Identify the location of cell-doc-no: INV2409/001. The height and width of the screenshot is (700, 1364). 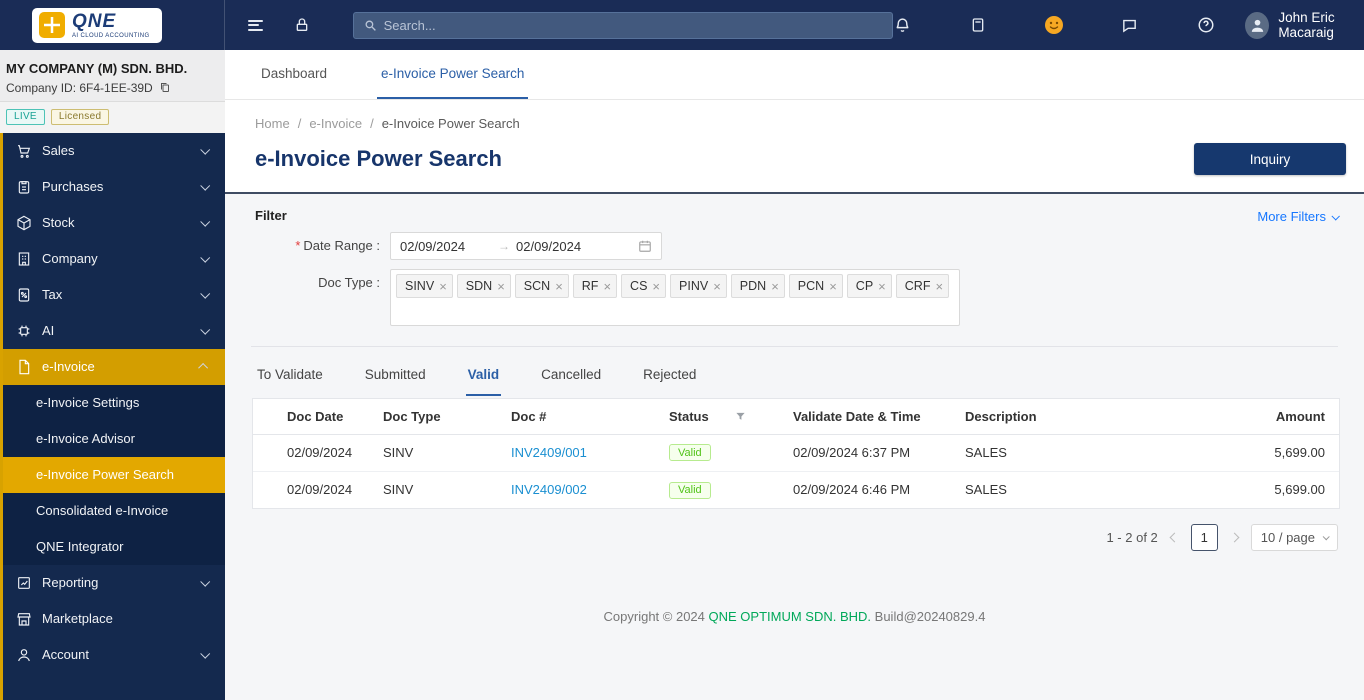
(590, 453).